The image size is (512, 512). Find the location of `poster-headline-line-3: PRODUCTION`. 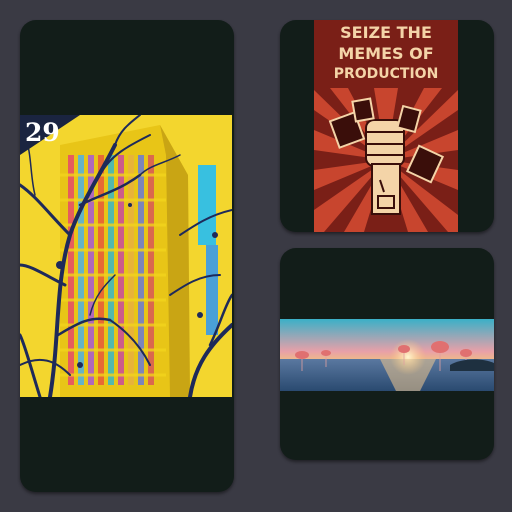

poster-headline-line-3: PRODUCTION is located at coordinates (386, 74).